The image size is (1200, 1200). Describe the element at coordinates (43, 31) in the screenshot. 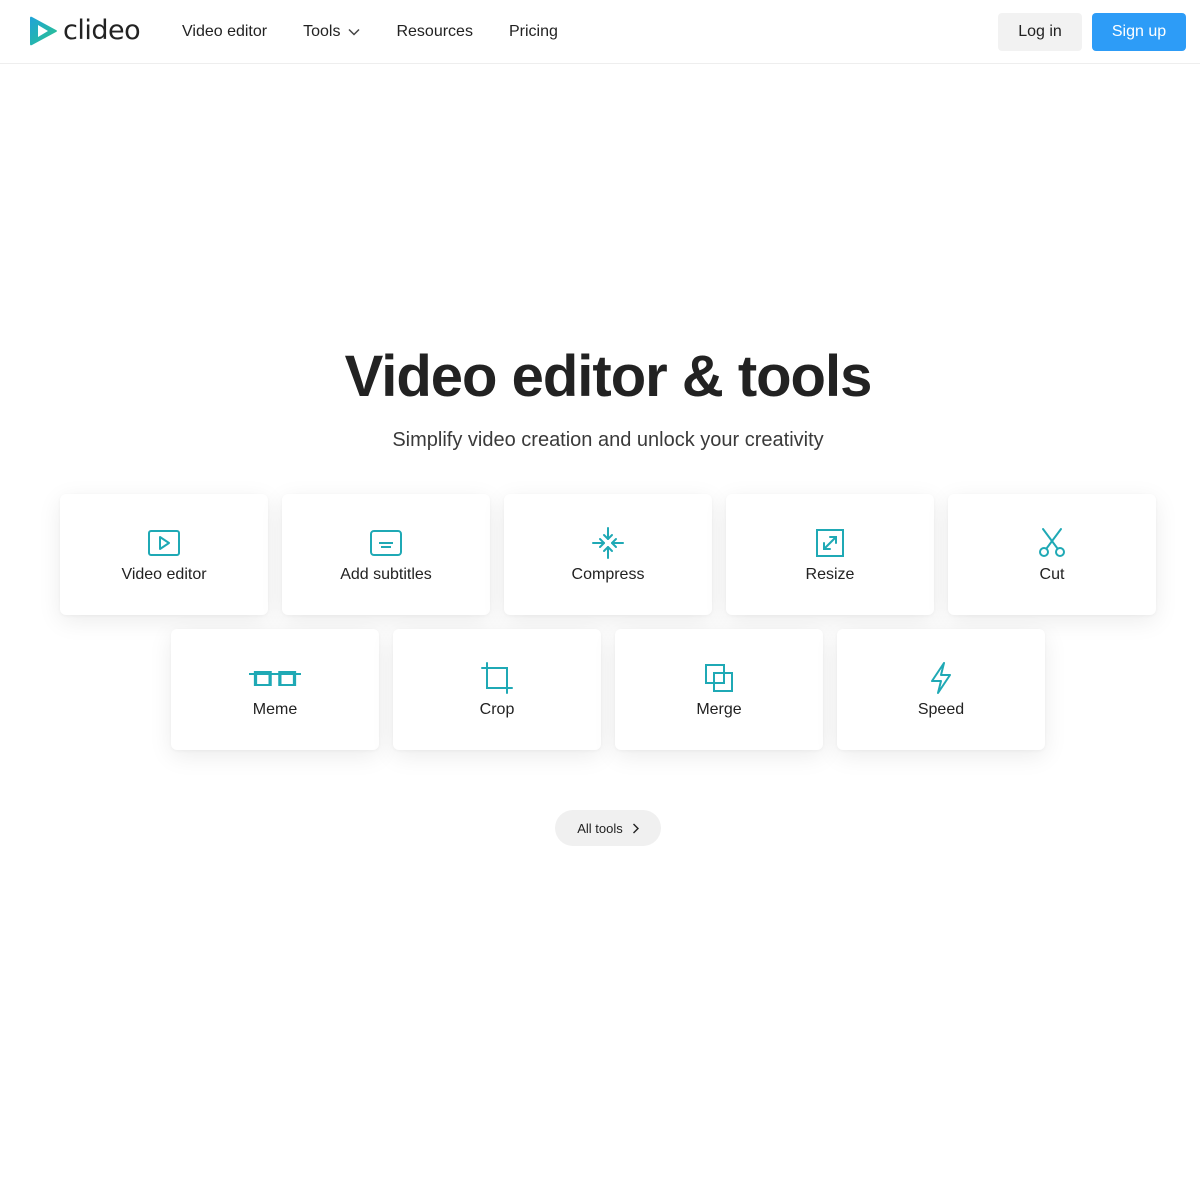

I see `logo-play-icon` at that location.